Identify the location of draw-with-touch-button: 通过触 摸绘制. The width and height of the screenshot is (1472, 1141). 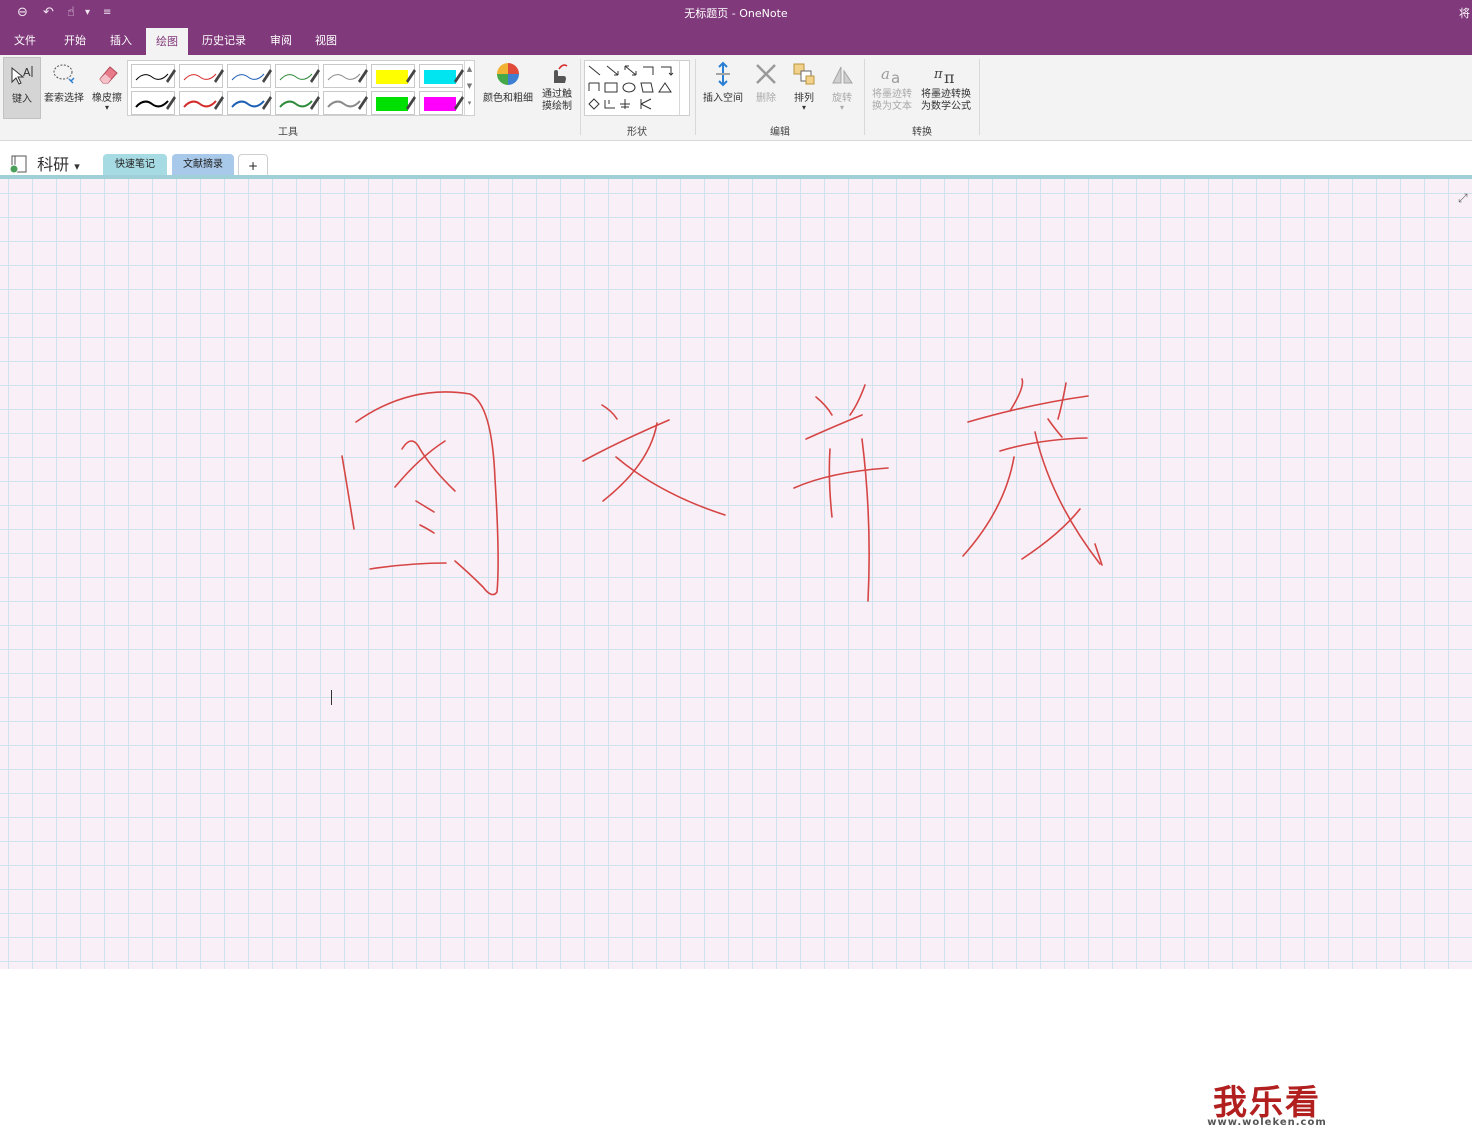
(557, 88).